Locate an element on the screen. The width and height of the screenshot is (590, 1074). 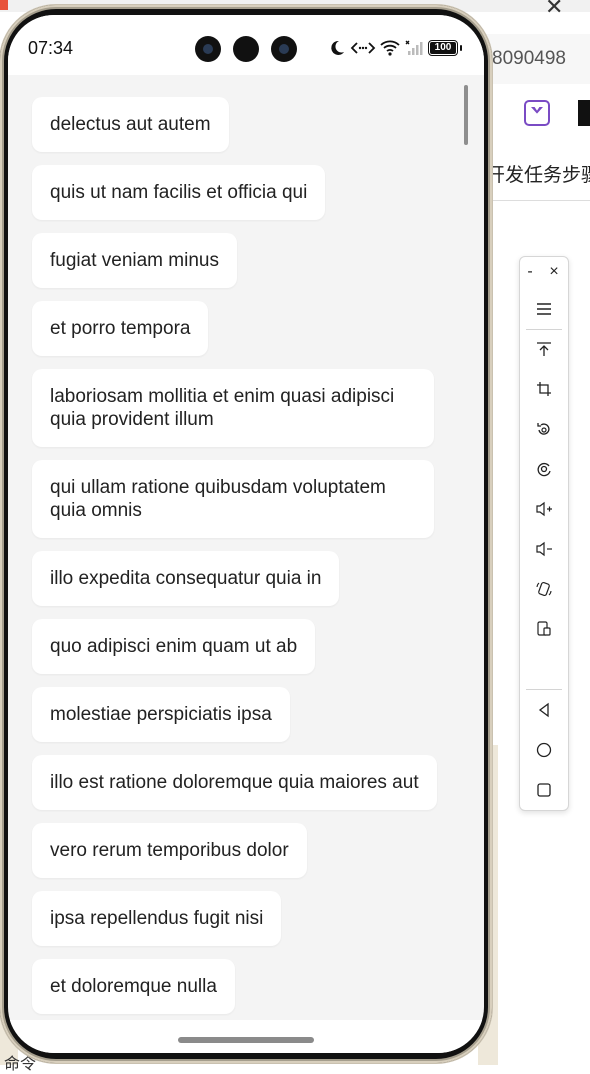
pin-top-icon is located at coordinates (544, 349).